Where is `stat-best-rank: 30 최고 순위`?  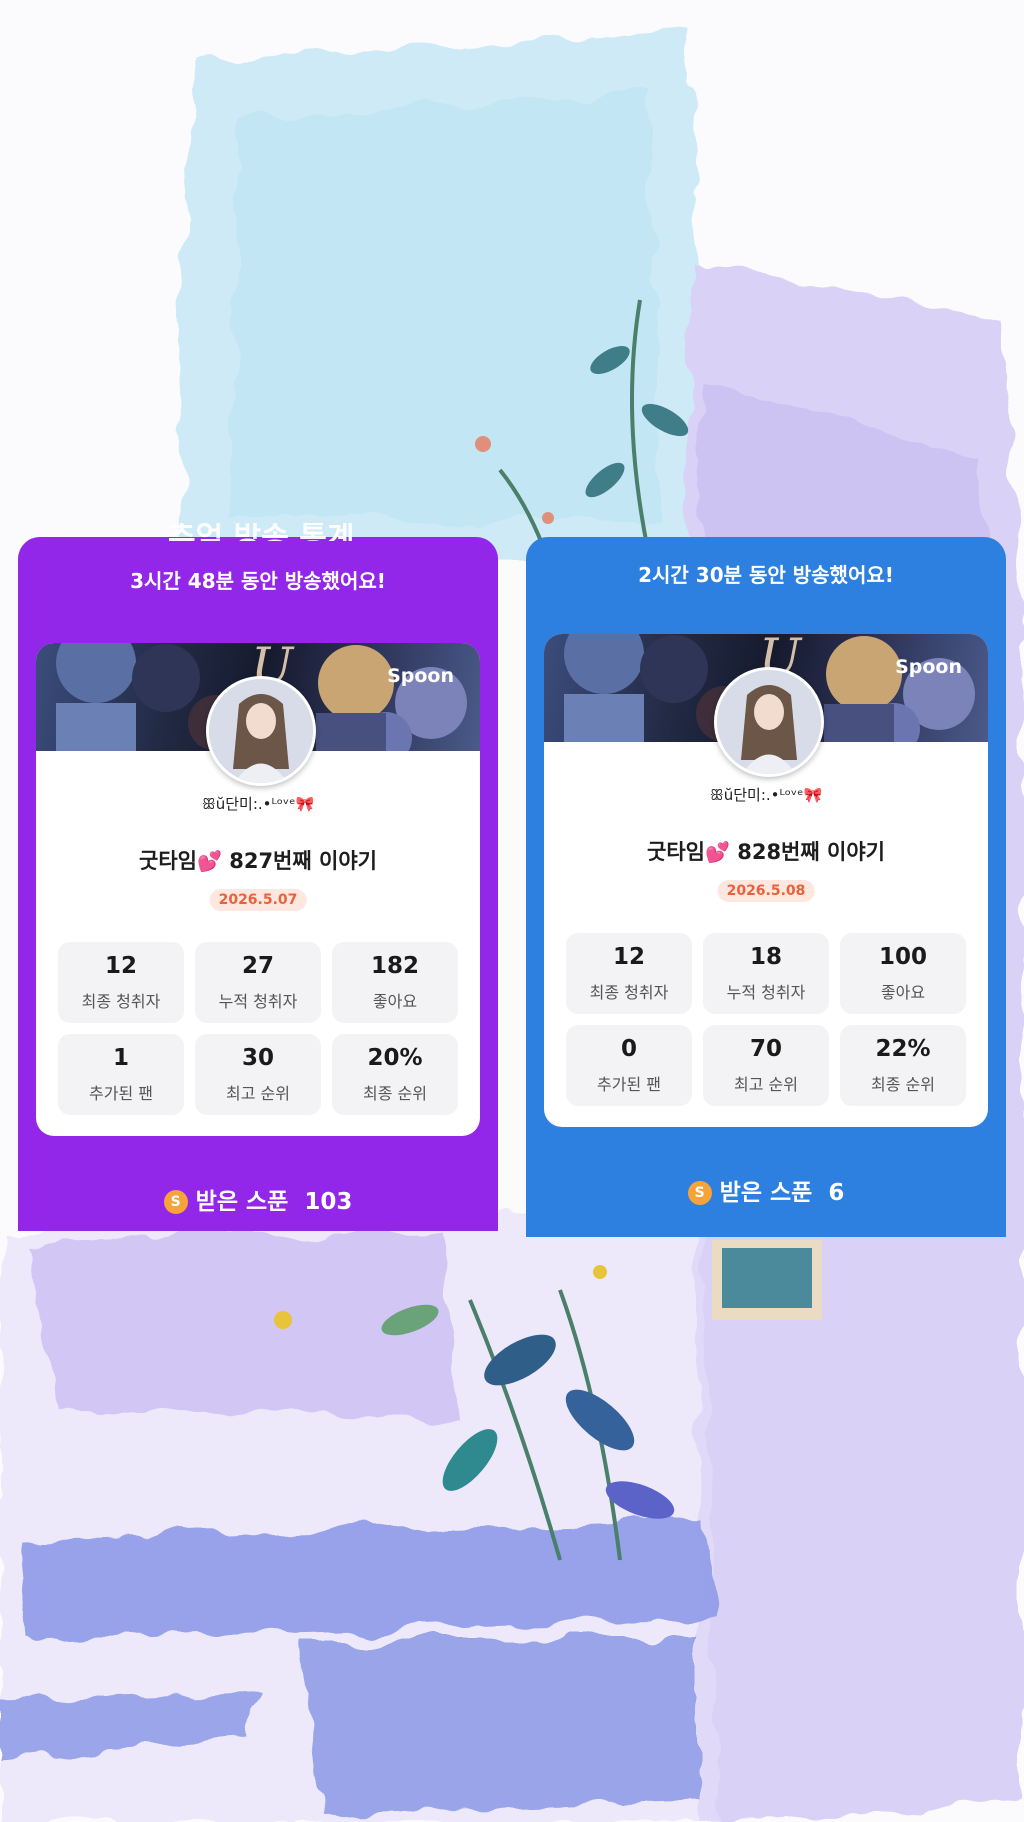
stat-best-rank: 30 최고 순위 is located at coordinates (258, 1074).